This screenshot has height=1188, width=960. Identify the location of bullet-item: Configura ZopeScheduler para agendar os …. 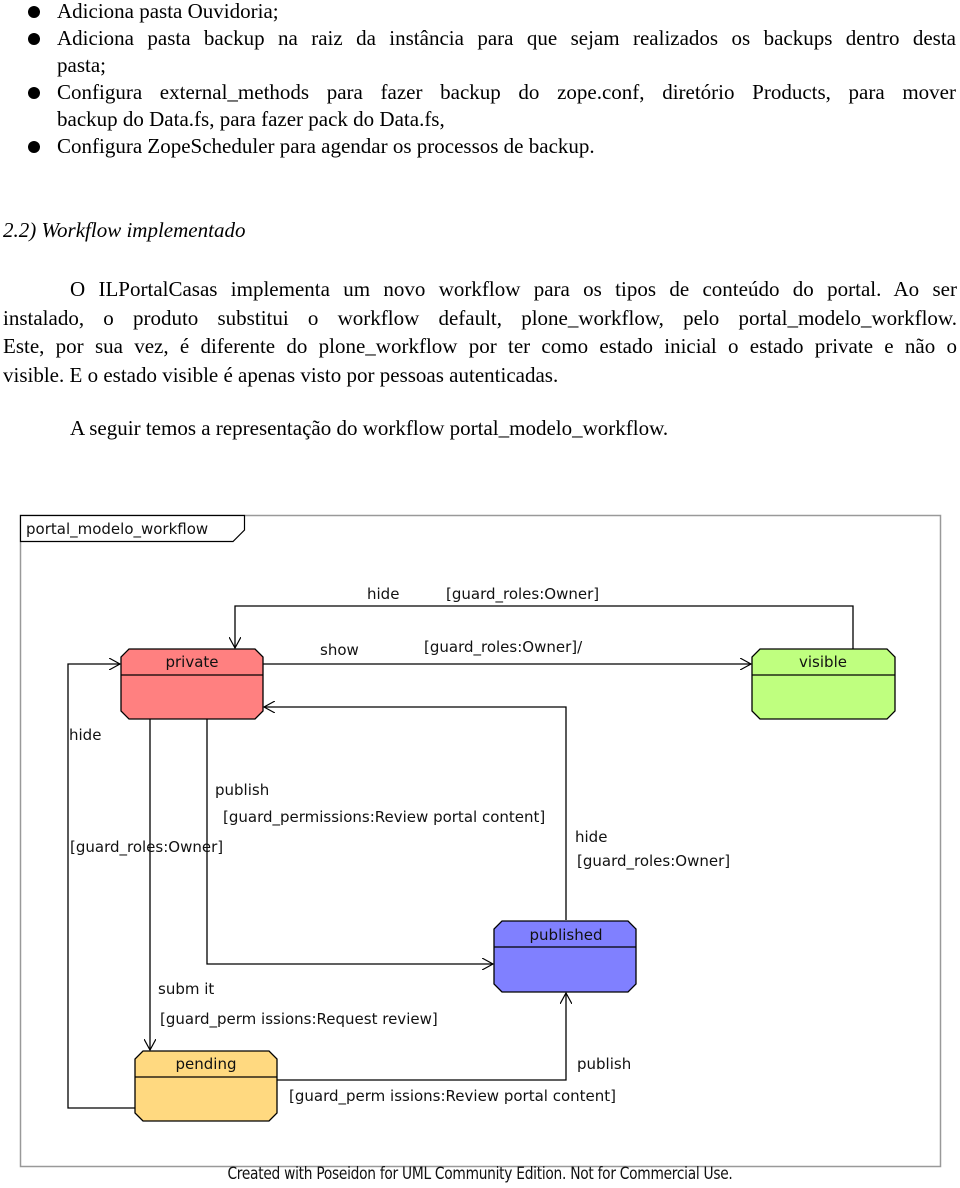
(480, 146).